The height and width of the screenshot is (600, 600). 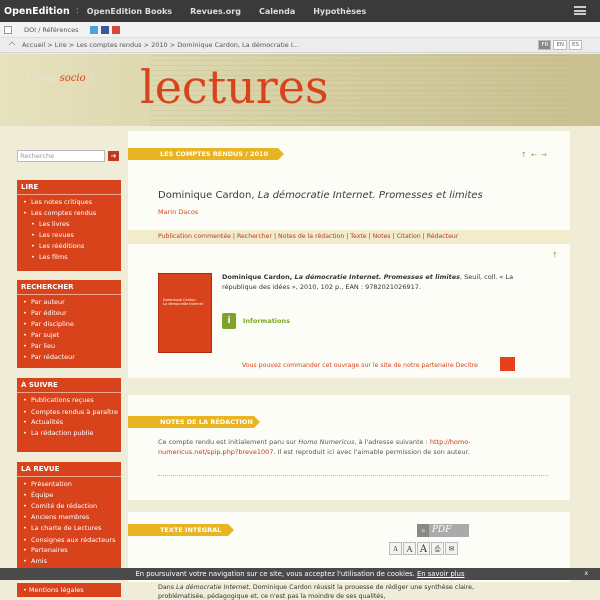 What do you see at coordinates (72, 324) in the screenshot?
I see `sidebar-item-par-discipline: Par discipline` at bounding box center [72, 324].